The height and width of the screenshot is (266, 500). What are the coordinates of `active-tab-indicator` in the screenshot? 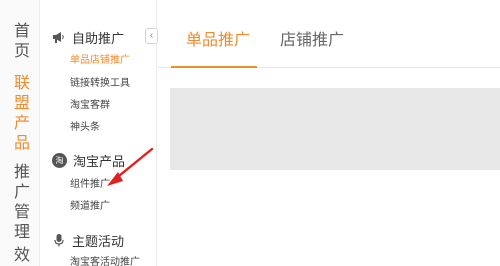 It's located at (214, 67).